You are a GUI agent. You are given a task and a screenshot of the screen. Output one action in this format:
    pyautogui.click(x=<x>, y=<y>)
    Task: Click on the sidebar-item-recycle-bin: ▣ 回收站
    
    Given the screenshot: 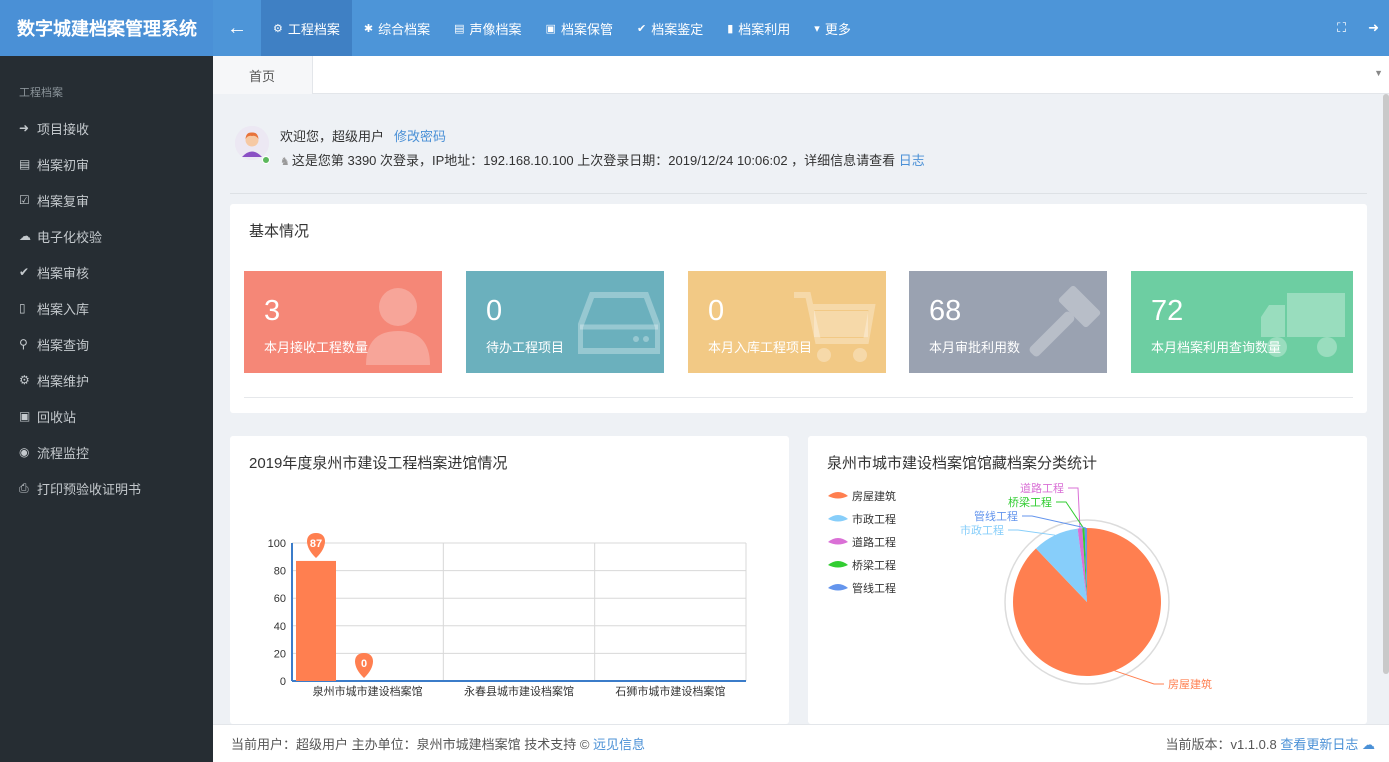 What is the action you would take?
    pyautogui.click(x=106, y=416)
    